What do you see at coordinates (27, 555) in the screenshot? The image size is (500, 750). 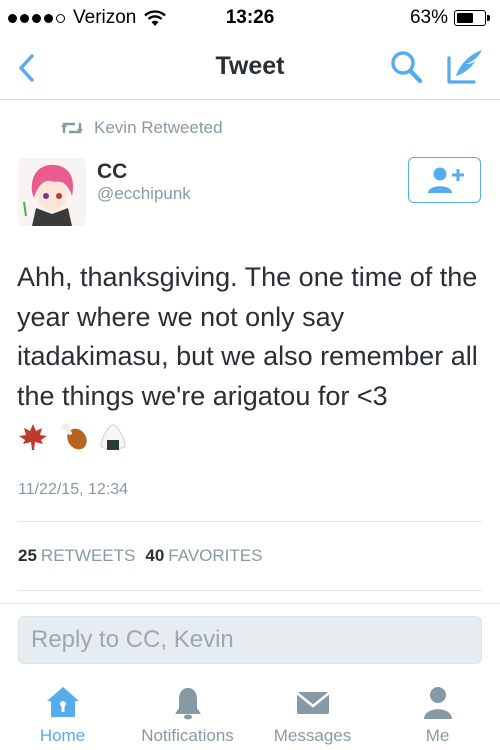 I see `retweets-count: 25` at bounding box center [27, 555].